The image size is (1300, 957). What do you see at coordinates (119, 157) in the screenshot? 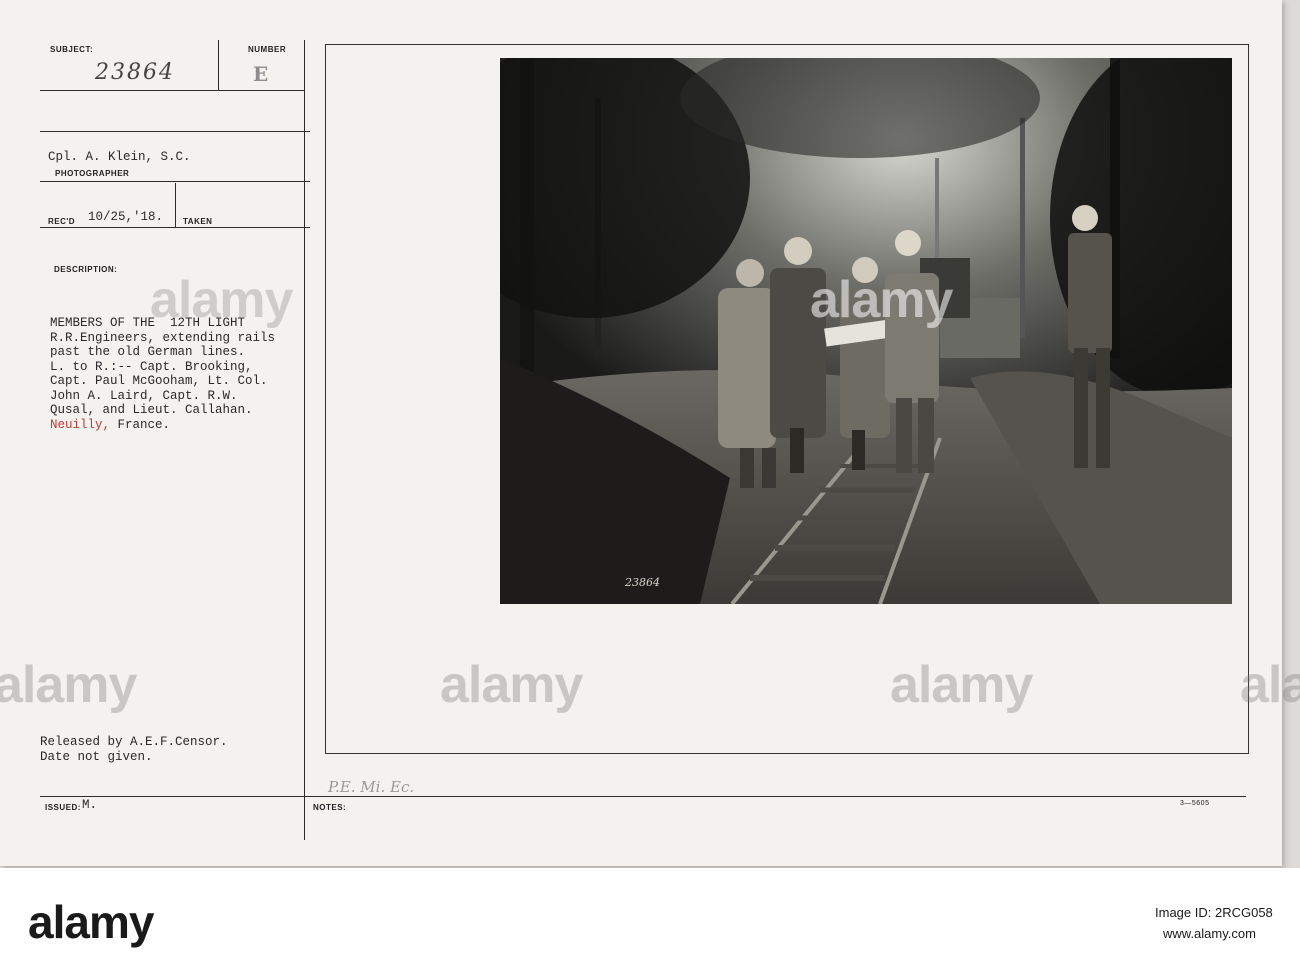
I see `photographer-name: Cpl. A. Klein, S.C.` at bounding box center [119, 157].